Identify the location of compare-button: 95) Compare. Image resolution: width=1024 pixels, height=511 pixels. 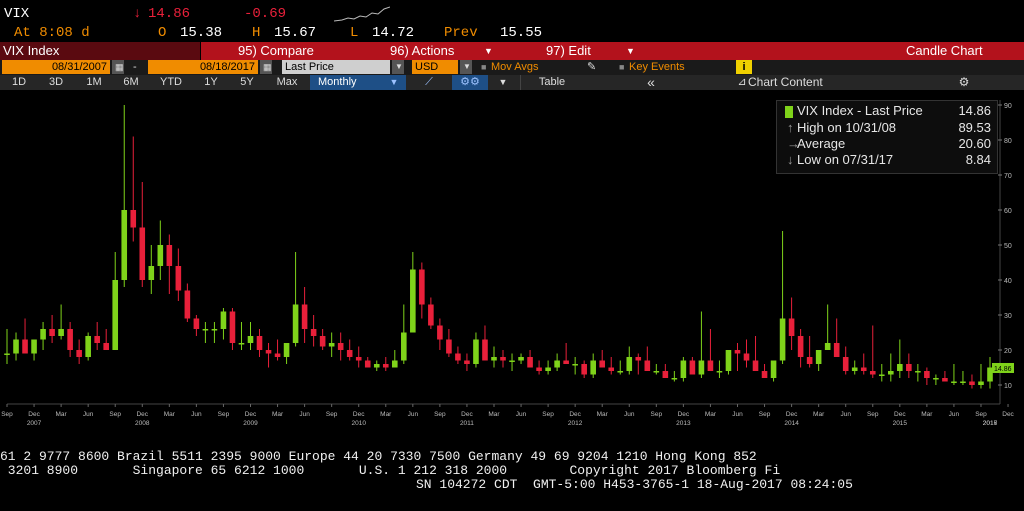
(276, 50).